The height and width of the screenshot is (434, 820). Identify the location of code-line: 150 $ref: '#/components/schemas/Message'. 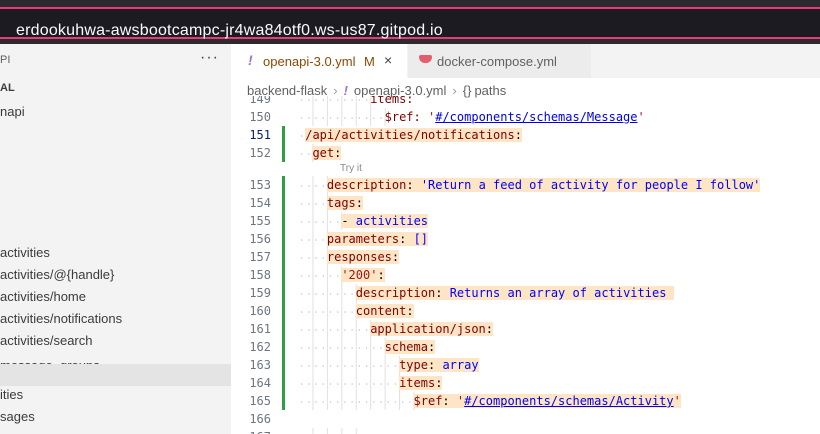
(525, 117).